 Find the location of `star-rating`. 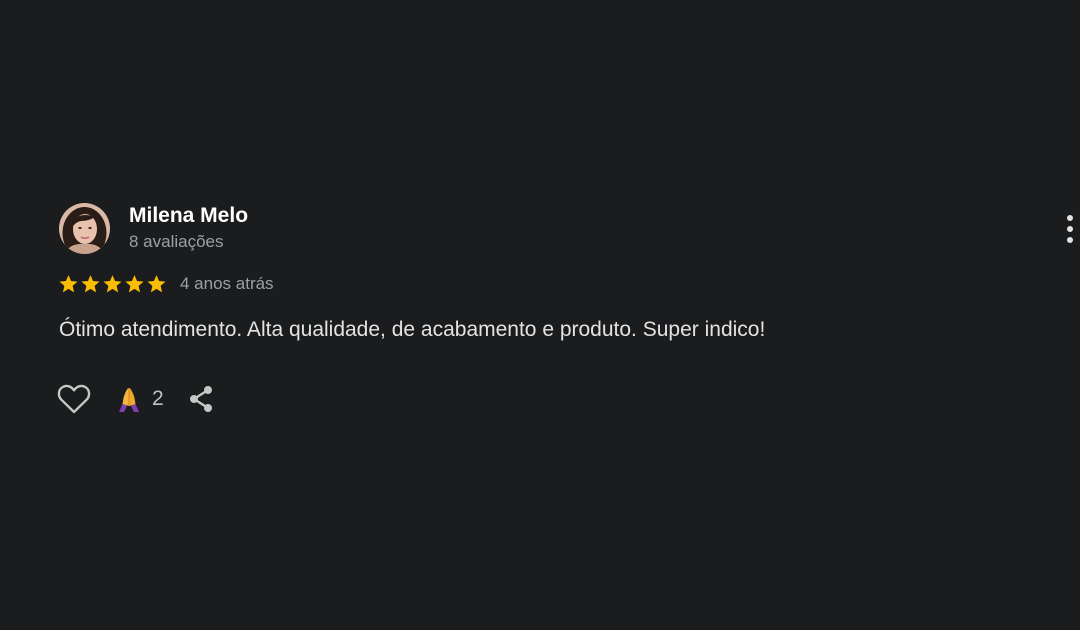

star-rating is located at coordinates (112, 284).